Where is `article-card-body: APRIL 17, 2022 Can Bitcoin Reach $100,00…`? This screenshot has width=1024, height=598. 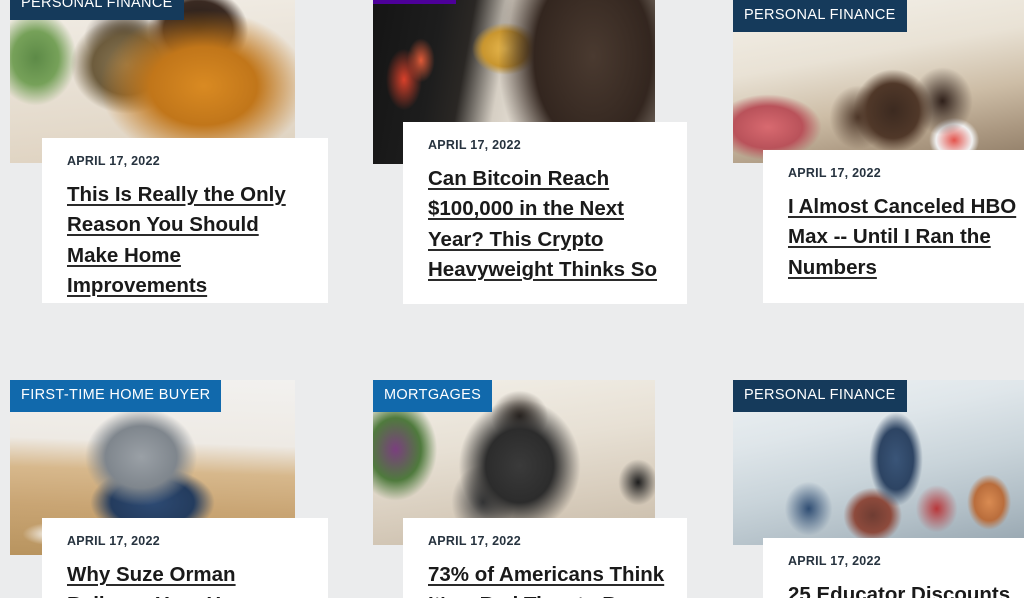
article-card-body: APRIL 17, 2022 Can Bitcoin Reach $100,00… is located at coordinates (545, 213).